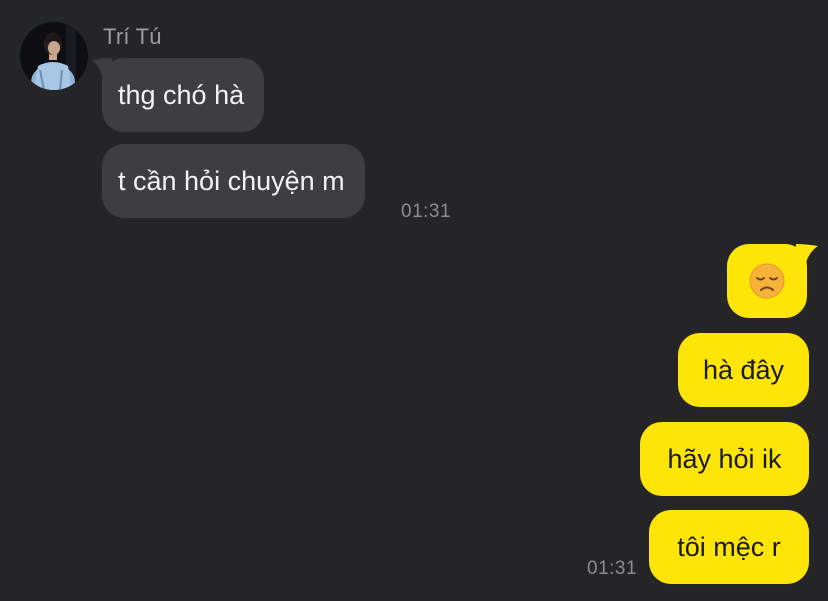 Image resolution: width=828 pixels, height=601 pixels. I want to click on outgoing-message-bubble: hà đây, so click(743, 370).